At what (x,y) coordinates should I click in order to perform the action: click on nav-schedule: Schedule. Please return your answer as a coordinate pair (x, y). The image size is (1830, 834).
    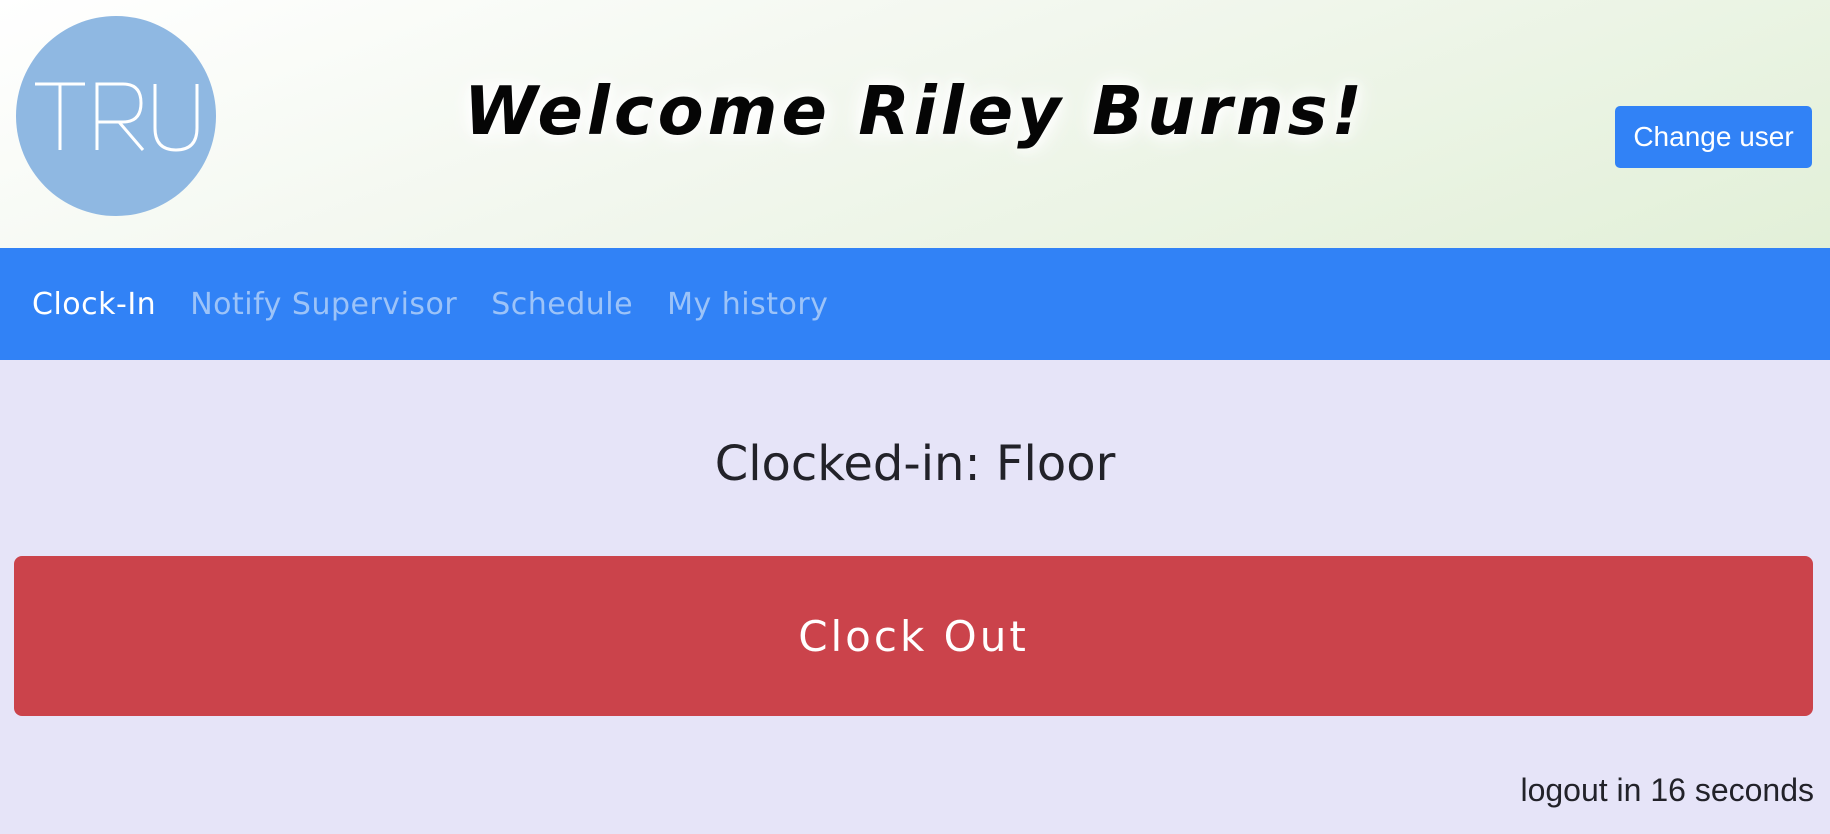
    Looking at the image, I should click on (562, 304).